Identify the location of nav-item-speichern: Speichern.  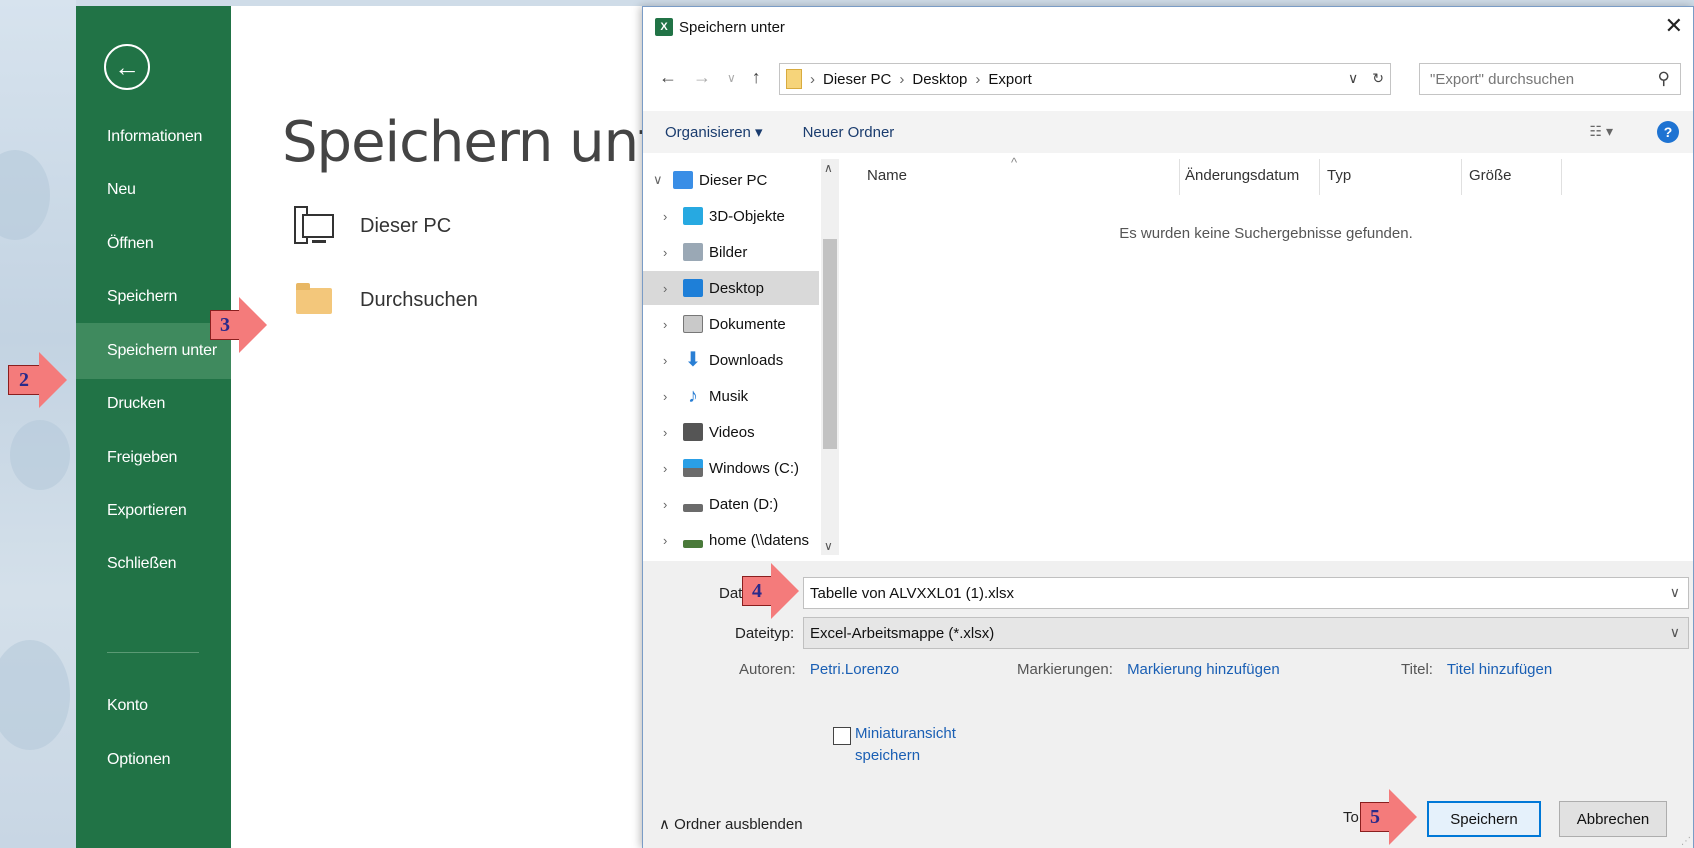
(153, 297).